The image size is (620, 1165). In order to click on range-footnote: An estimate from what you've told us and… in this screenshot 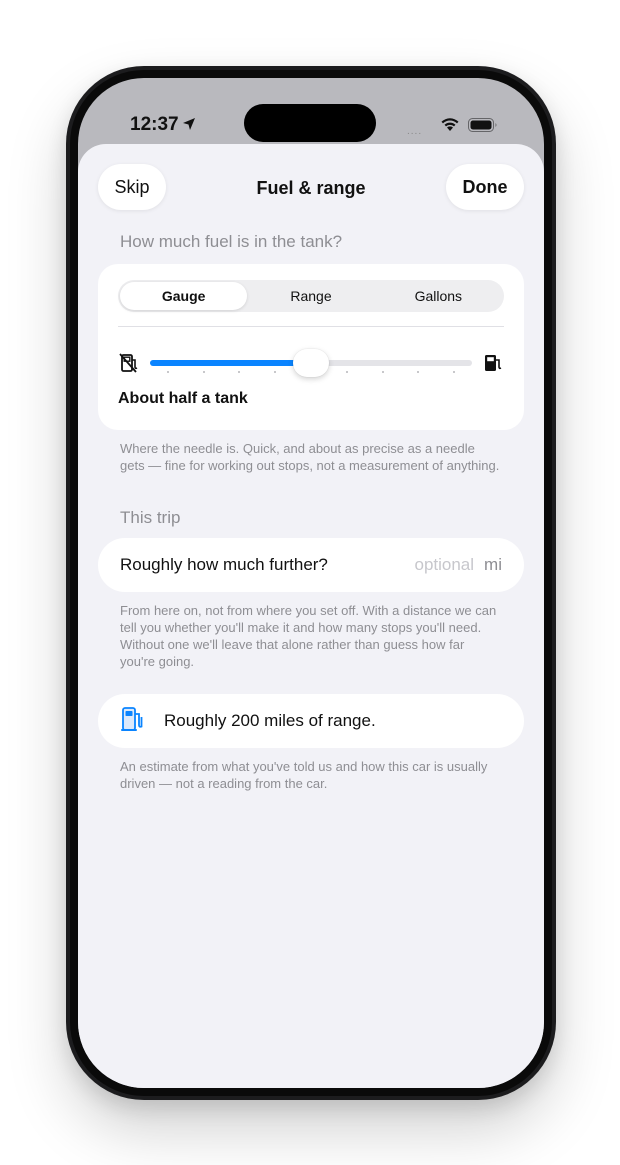, I will do `click(304, 775)`.